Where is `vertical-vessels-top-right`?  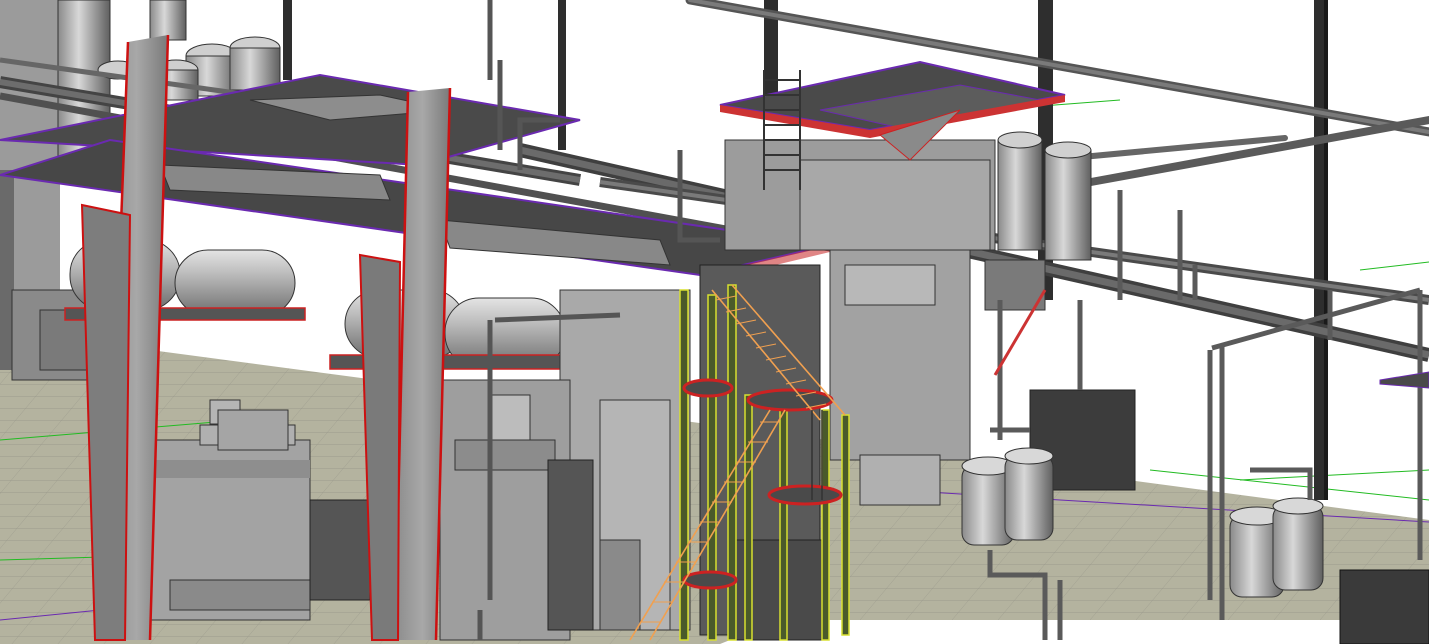 vertical-vessels-top-right is located at coordinates (1044, 196).